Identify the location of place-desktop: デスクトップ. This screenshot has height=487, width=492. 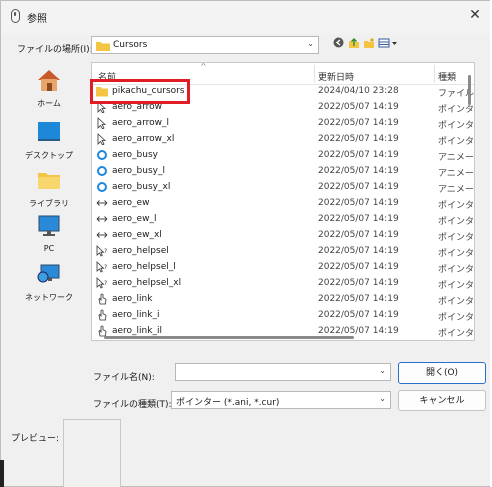
(49, 140).